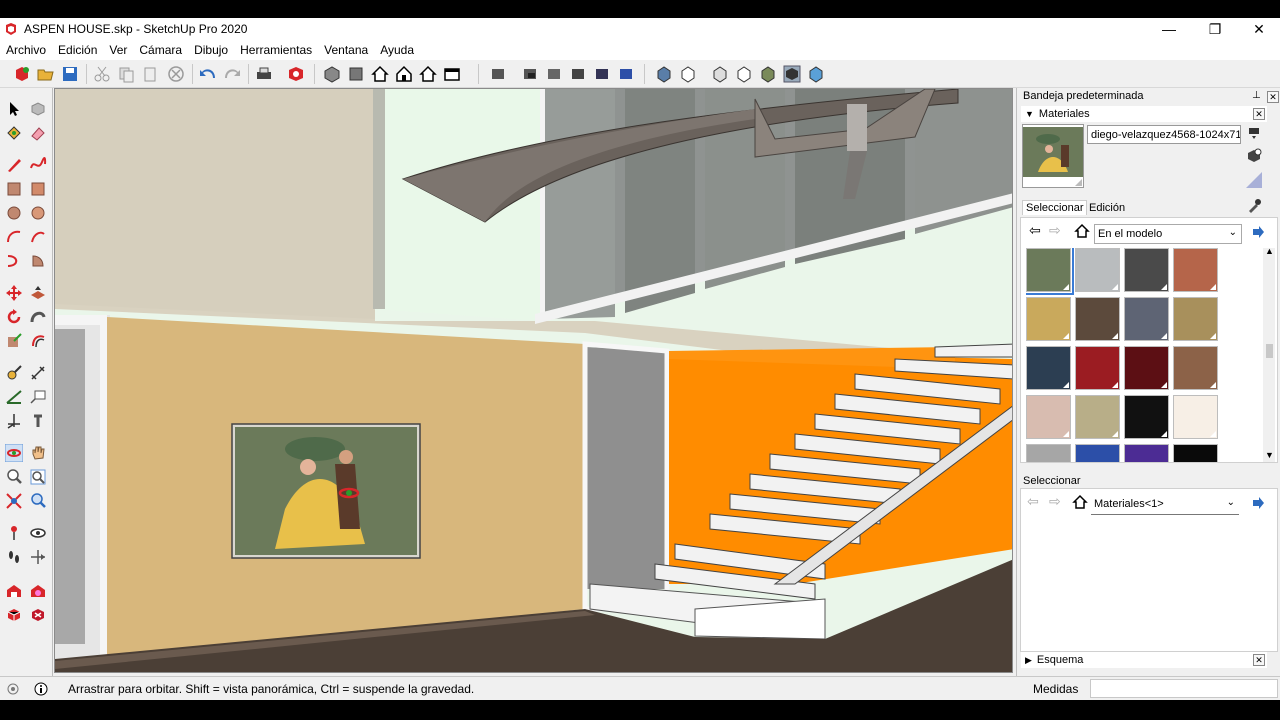 The height and width of the screenshot is (720, 1280). Describe the element at coordinates (1259, 114) in the screenshot. I see `materials-close-icon: ✕` at that location.